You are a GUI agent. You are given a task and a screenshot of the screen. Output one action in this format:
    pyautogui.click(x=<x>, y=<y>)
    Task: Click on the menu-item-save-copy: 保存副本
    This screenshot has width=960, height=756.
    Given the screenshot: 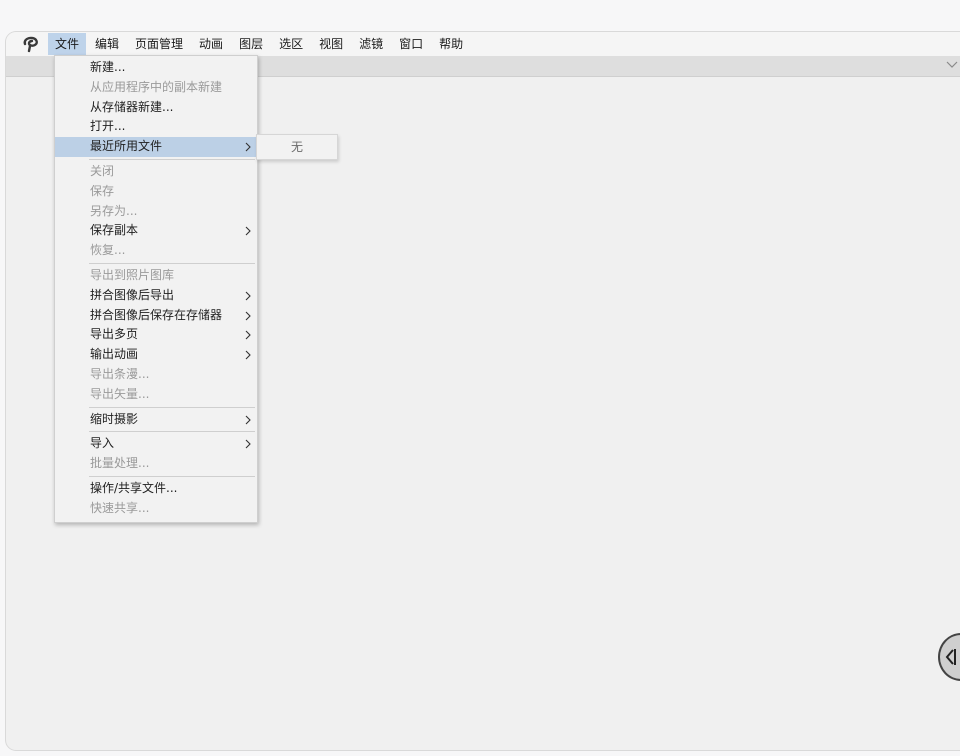 What is the action you would take?
    pyautogui.click(x=156, y=231)
    